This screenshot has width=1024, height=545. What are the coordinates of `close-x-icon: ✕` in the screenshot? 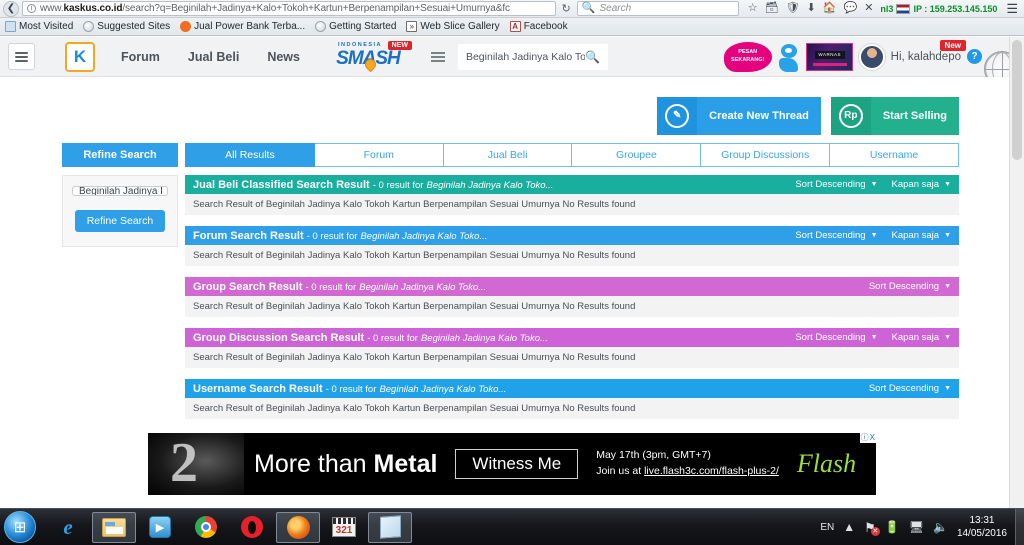 It's located at (868, 8).